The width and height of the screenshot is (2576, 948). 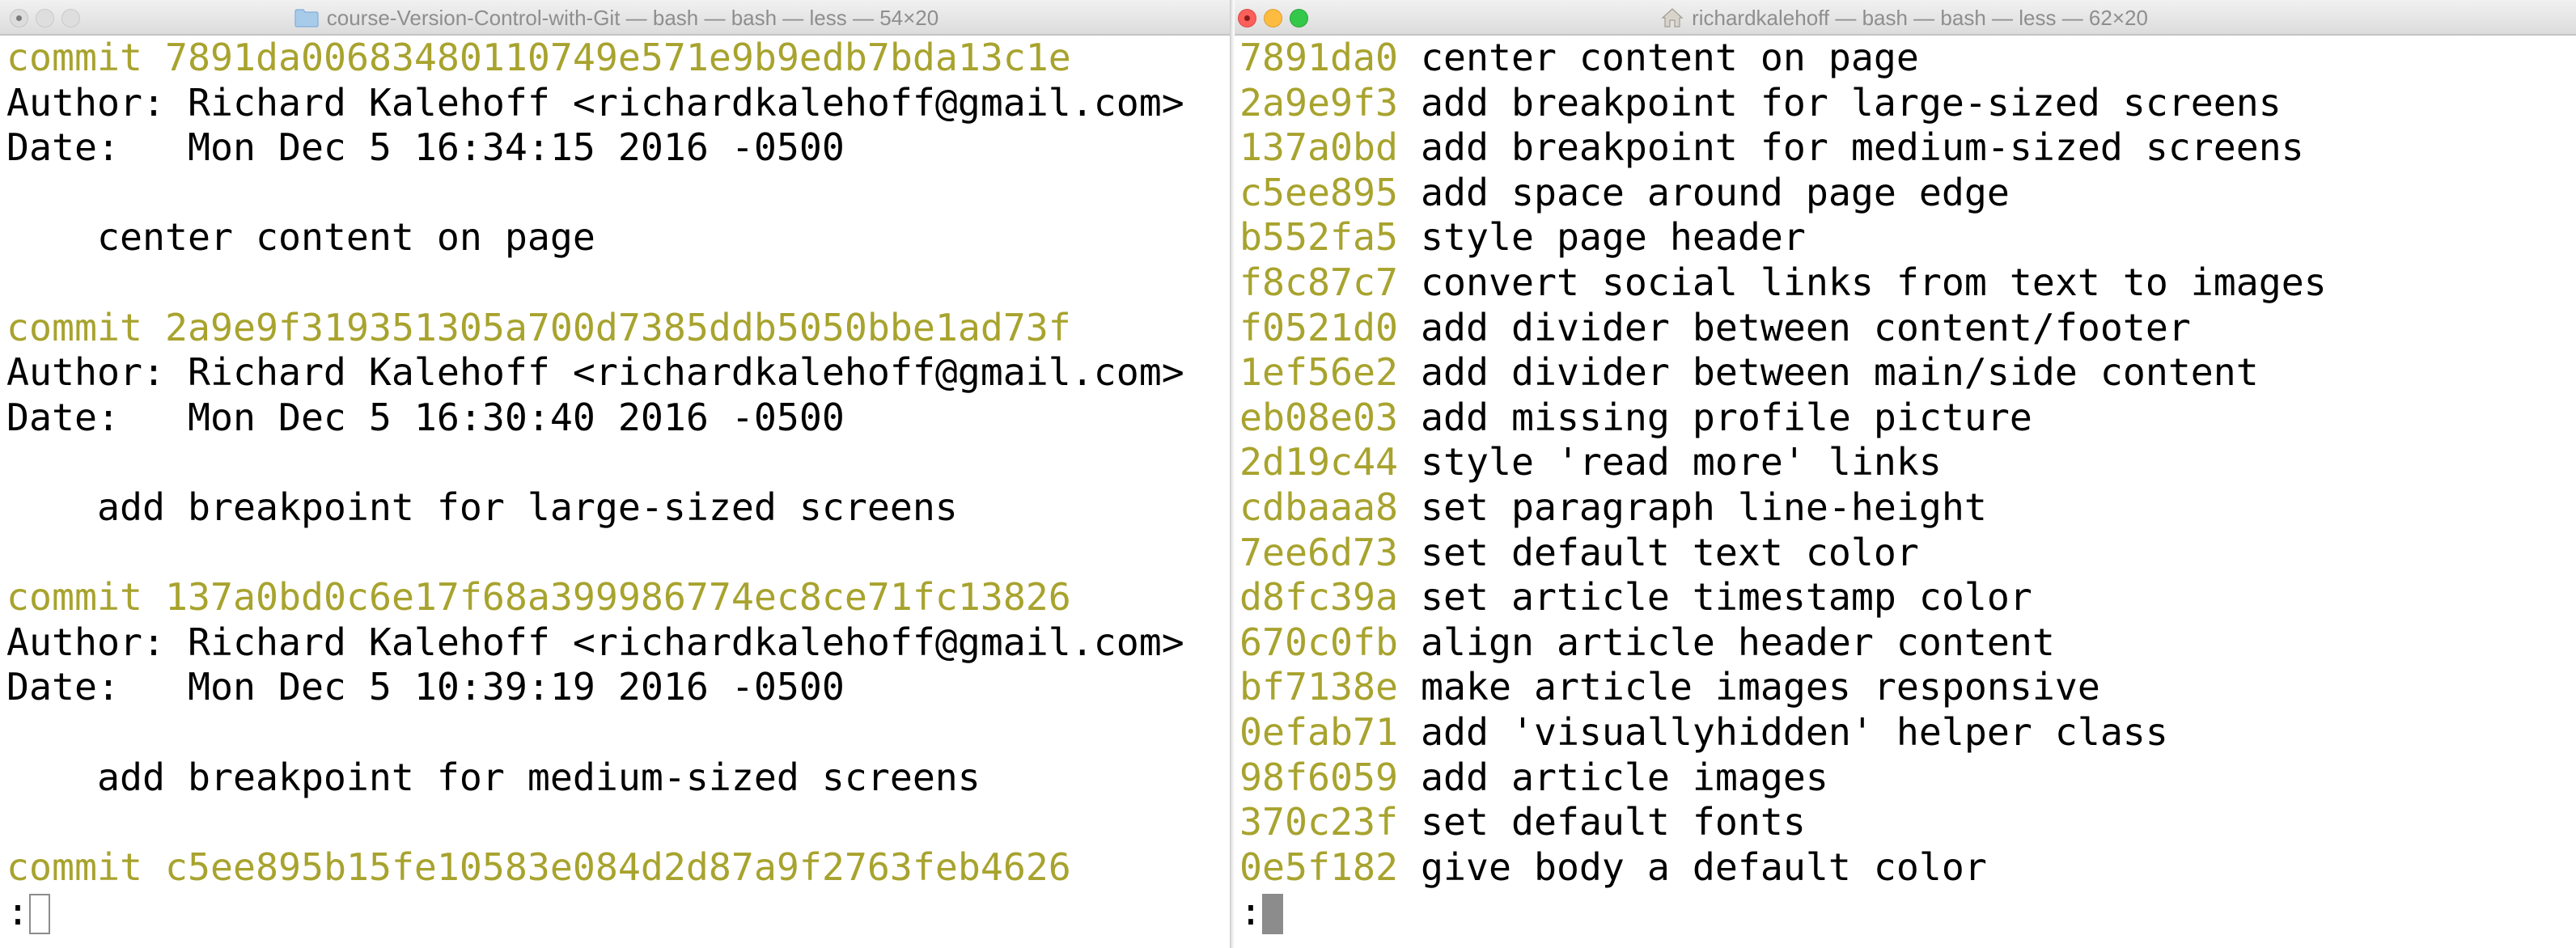 What do you see at coordinates (1624, 777) in the screenshot?
I see `commit-message: add article images` at bounding box center [1624, 777].